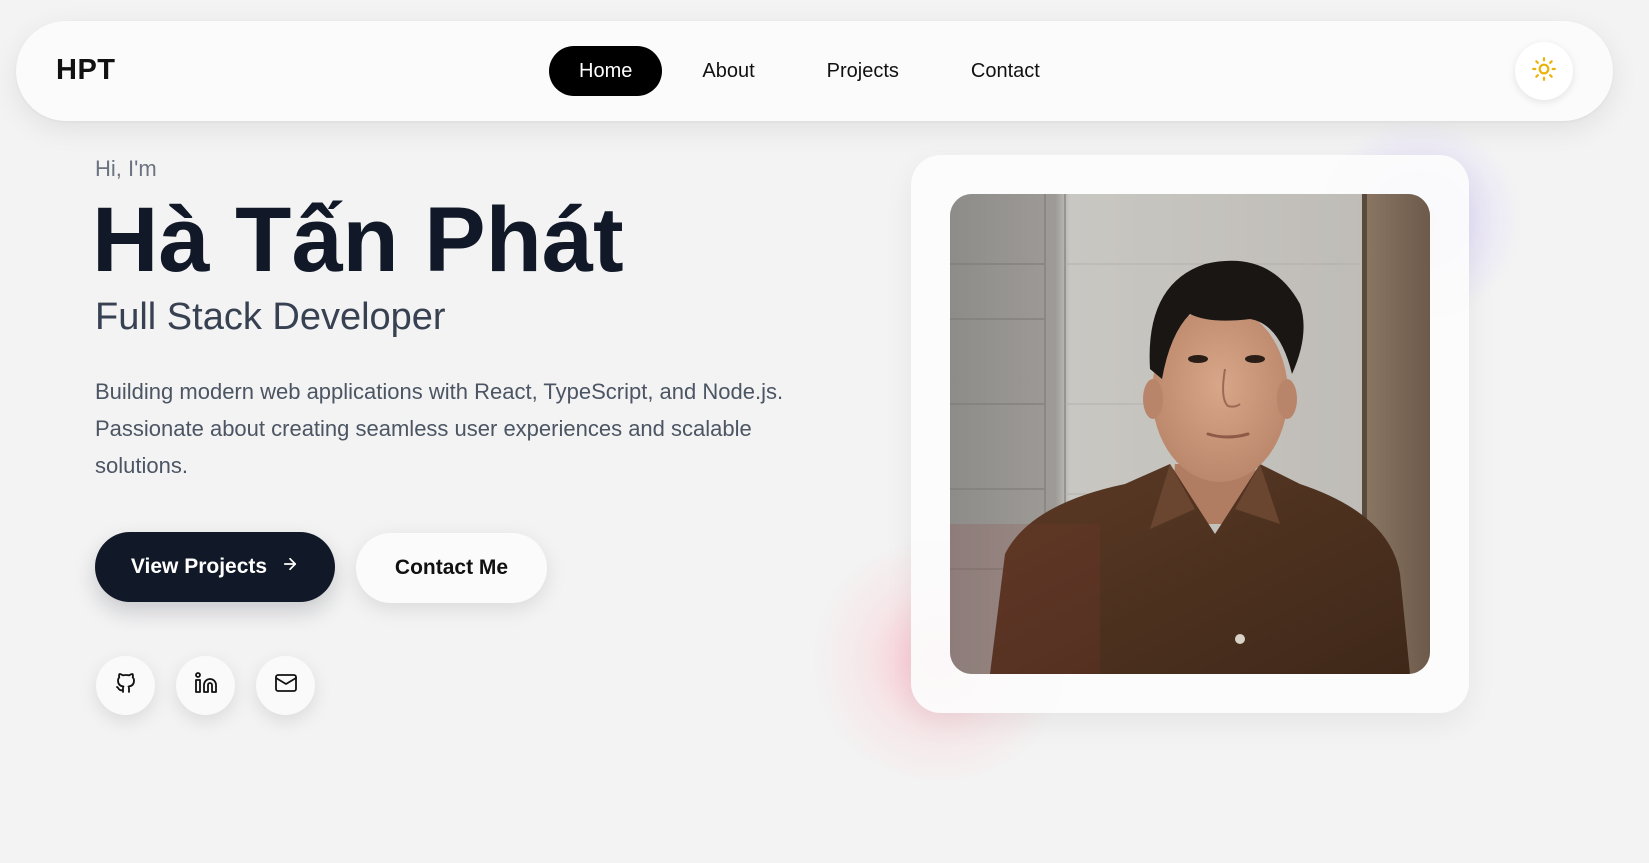 This screenshot has height=863, width=1649. I want to click on linkedin-icon, so click(206, 685).